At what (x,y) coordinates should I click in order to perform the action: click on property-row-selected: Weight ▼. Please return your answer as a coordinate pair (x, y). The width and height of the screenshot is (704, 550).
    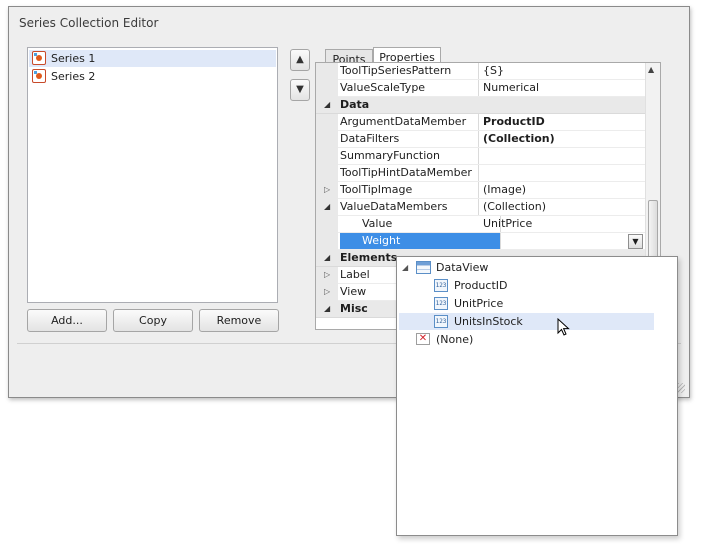
    Looking at the image, I should click on (481, 241).